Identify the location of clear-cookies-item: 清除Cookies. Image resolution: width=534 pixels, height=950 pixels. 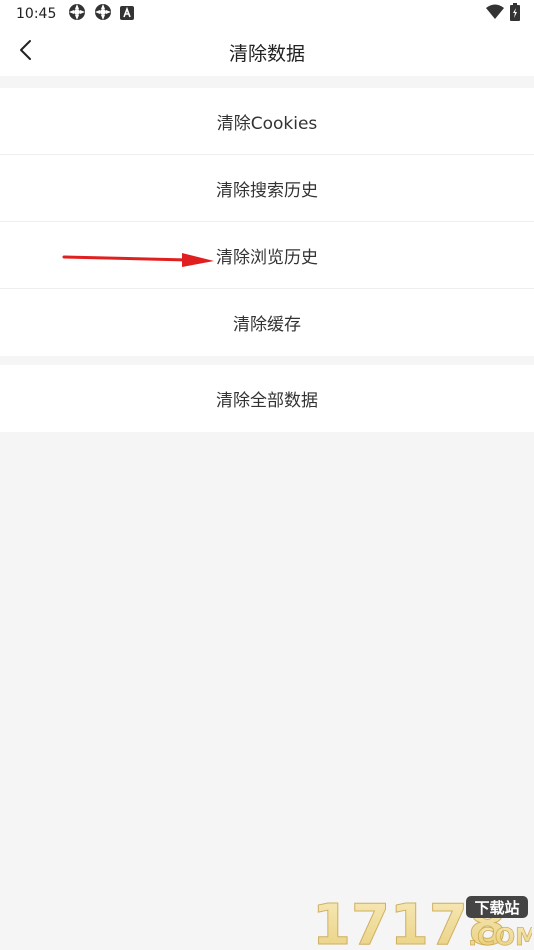
(267, 121).